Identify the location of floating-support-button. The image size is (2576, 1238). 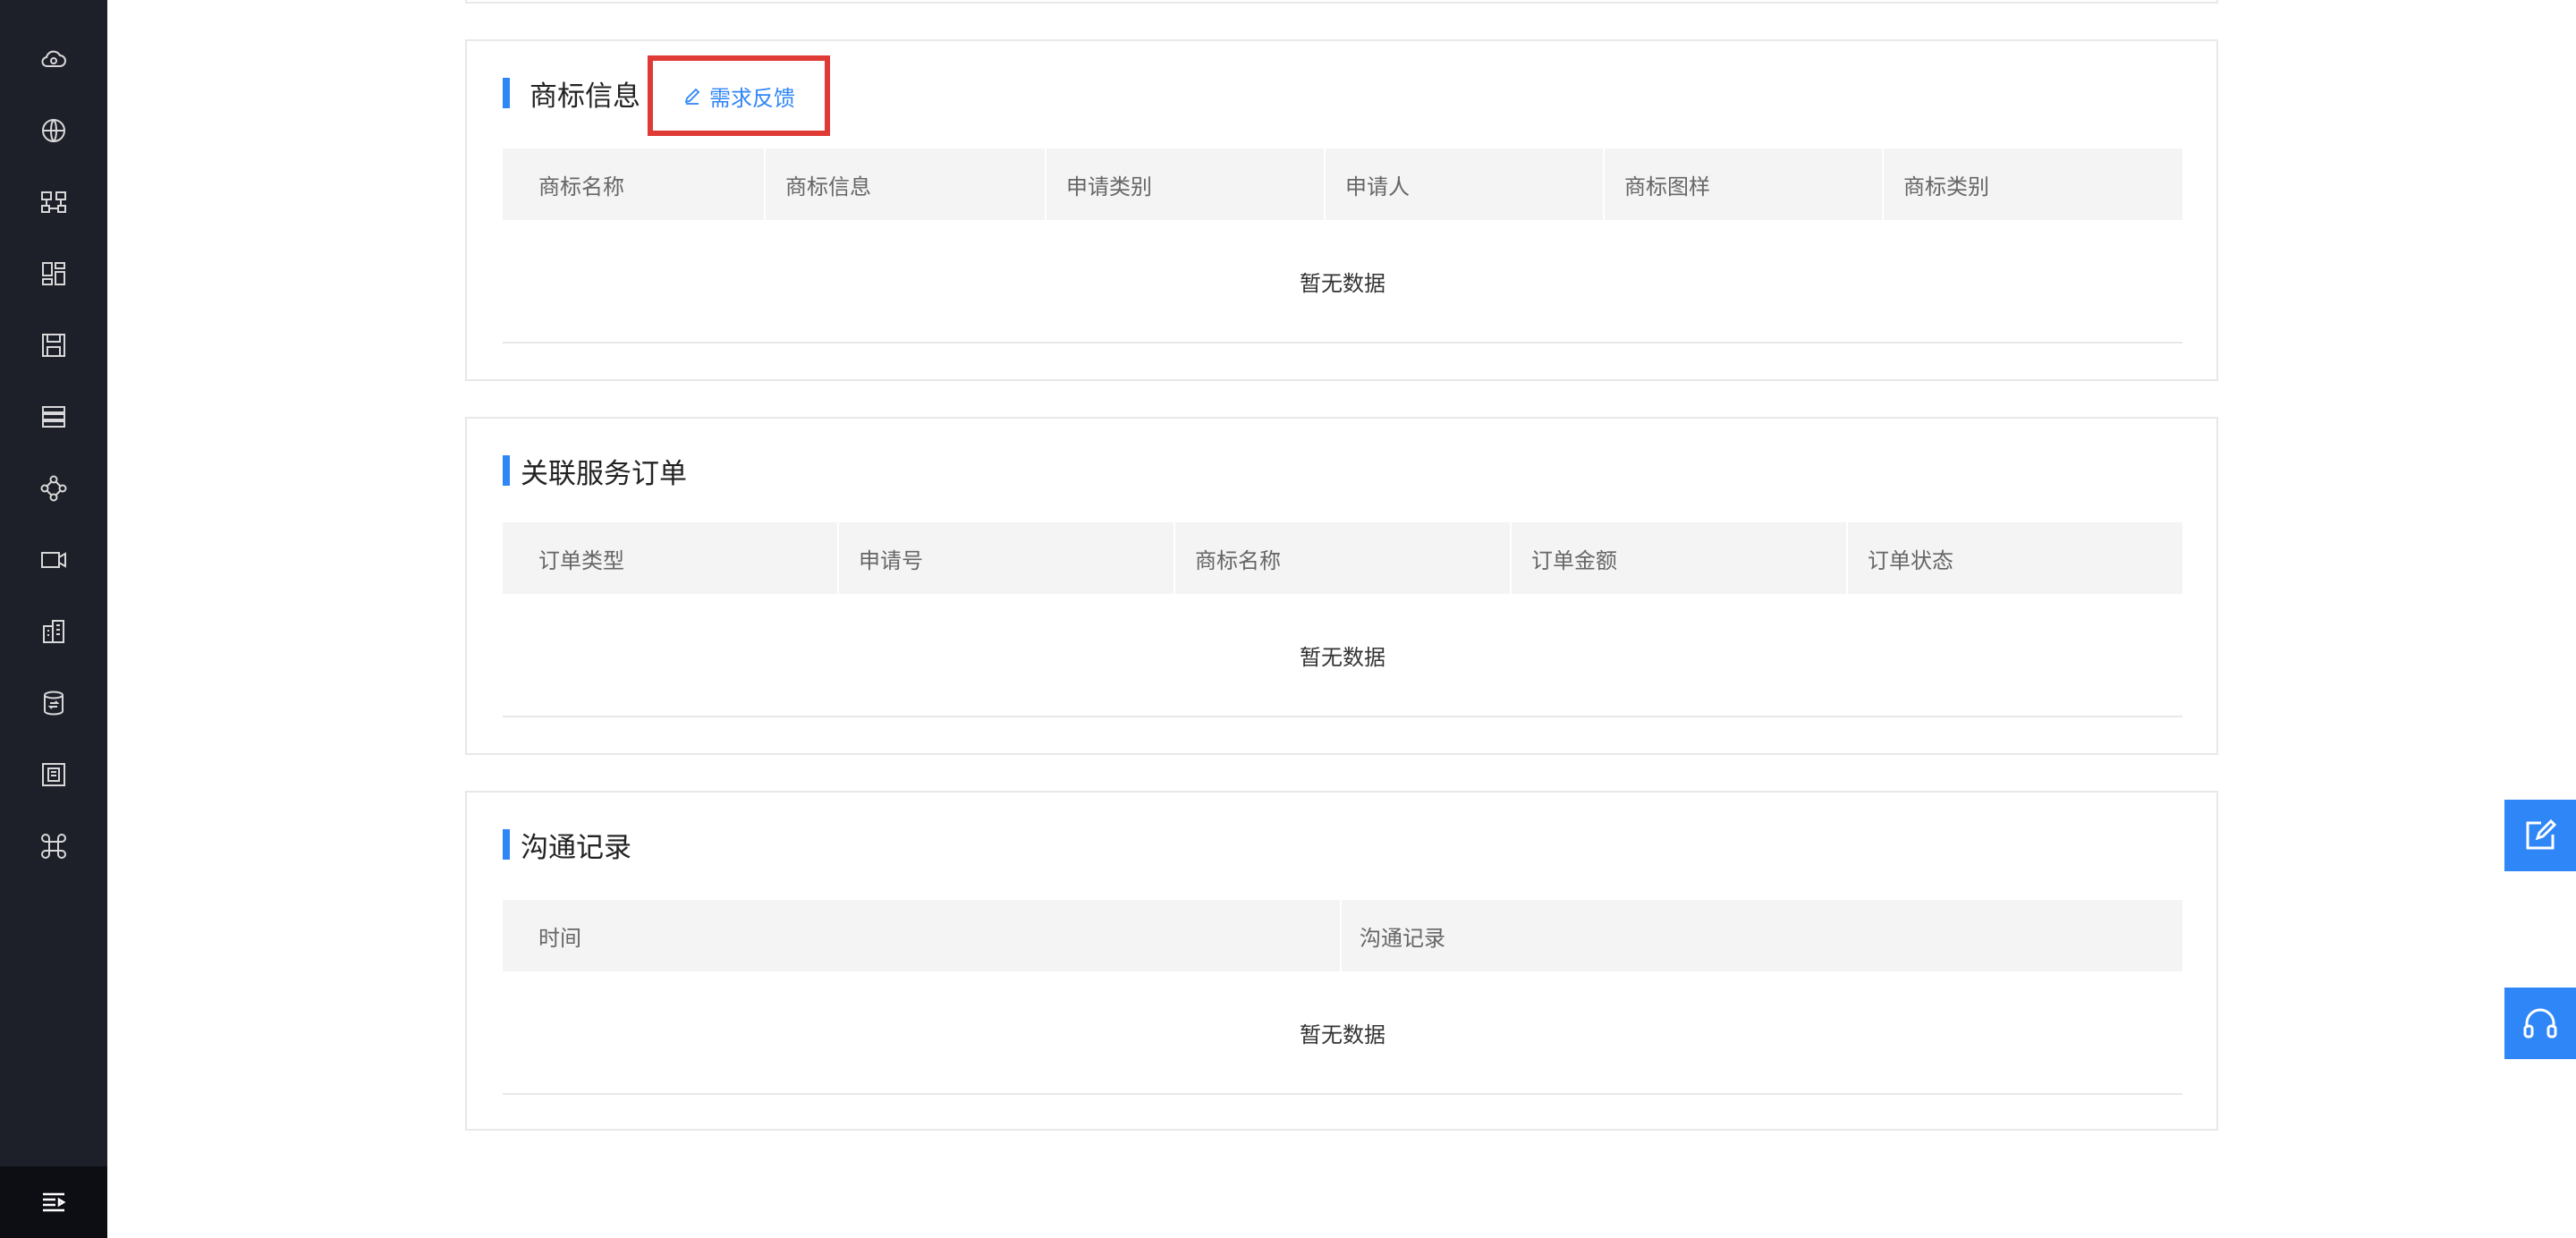
(2540, 1023).